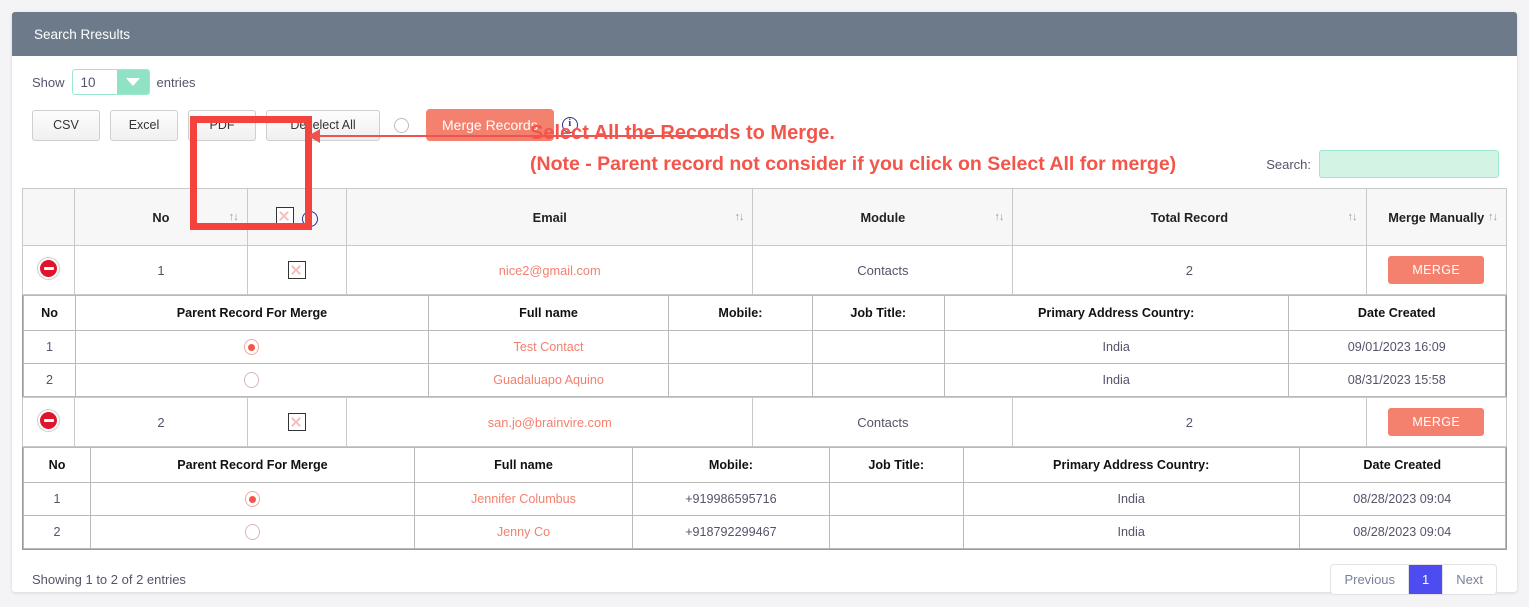 The width and height of the screenshot is (1529, 607). What do you see at coordinates (548, 347) in the screenshot?
I see `child-full-name: Test Contact` at bounding box center [548, 347].